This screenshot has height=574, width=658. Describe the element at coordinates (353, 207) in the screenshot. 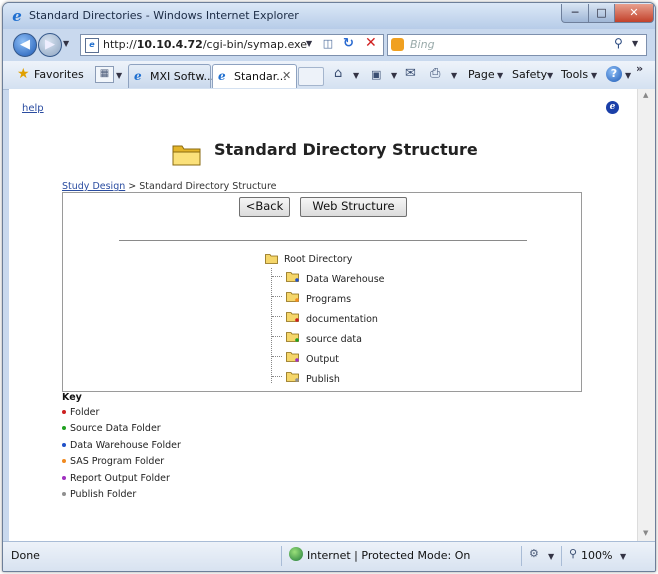

I see `web-structure-button: Web Structure` at that location.